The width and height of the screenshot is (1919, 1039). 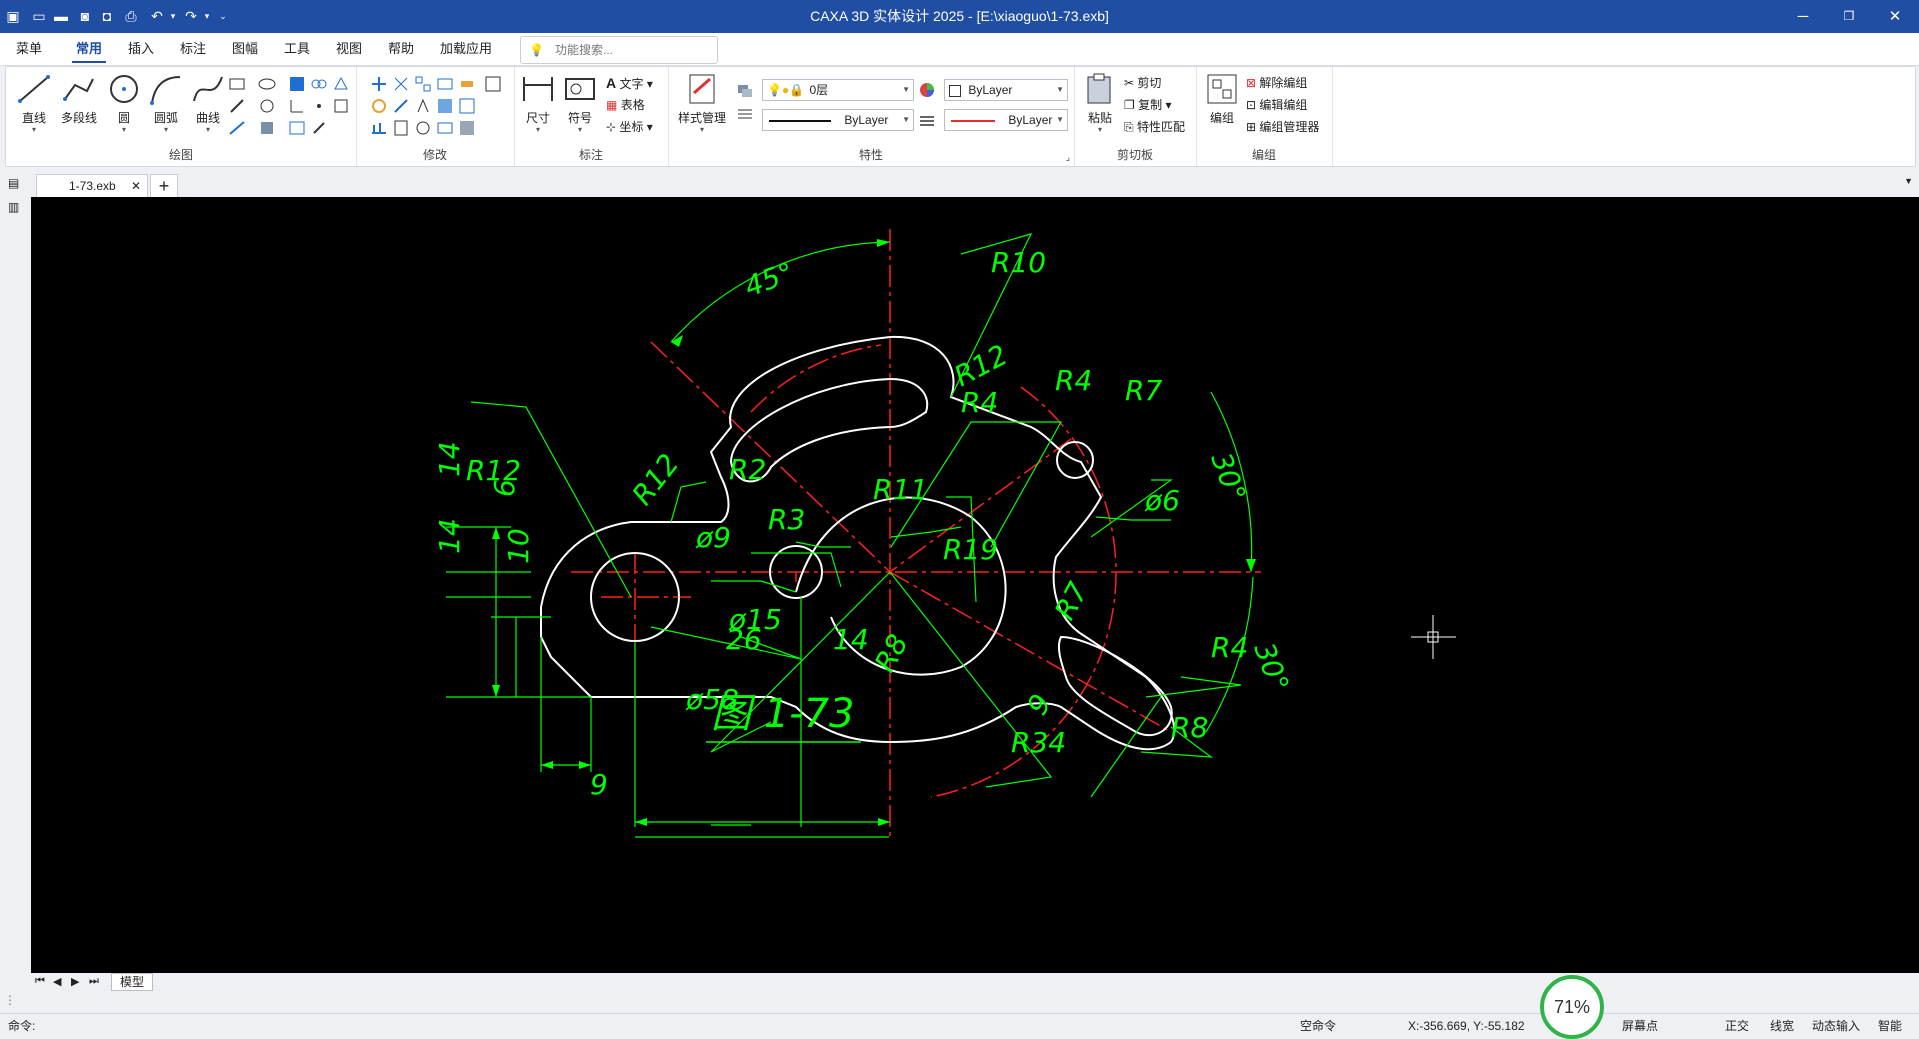 What do you see at coordinates (1640, 1026) in the screenshot?
I see `snap-mode: 屏幕点` at bounding box center [1640, 1026].